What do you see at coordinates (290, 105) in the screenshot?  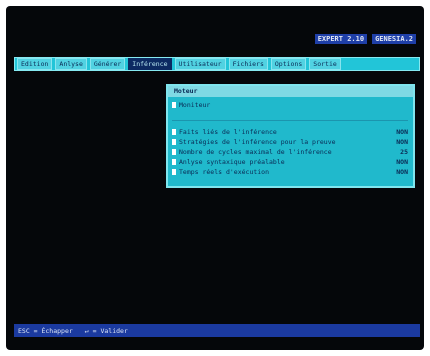 I see `dropdown-item-moniteur: Moniteur` at bounding box center [290, 105].